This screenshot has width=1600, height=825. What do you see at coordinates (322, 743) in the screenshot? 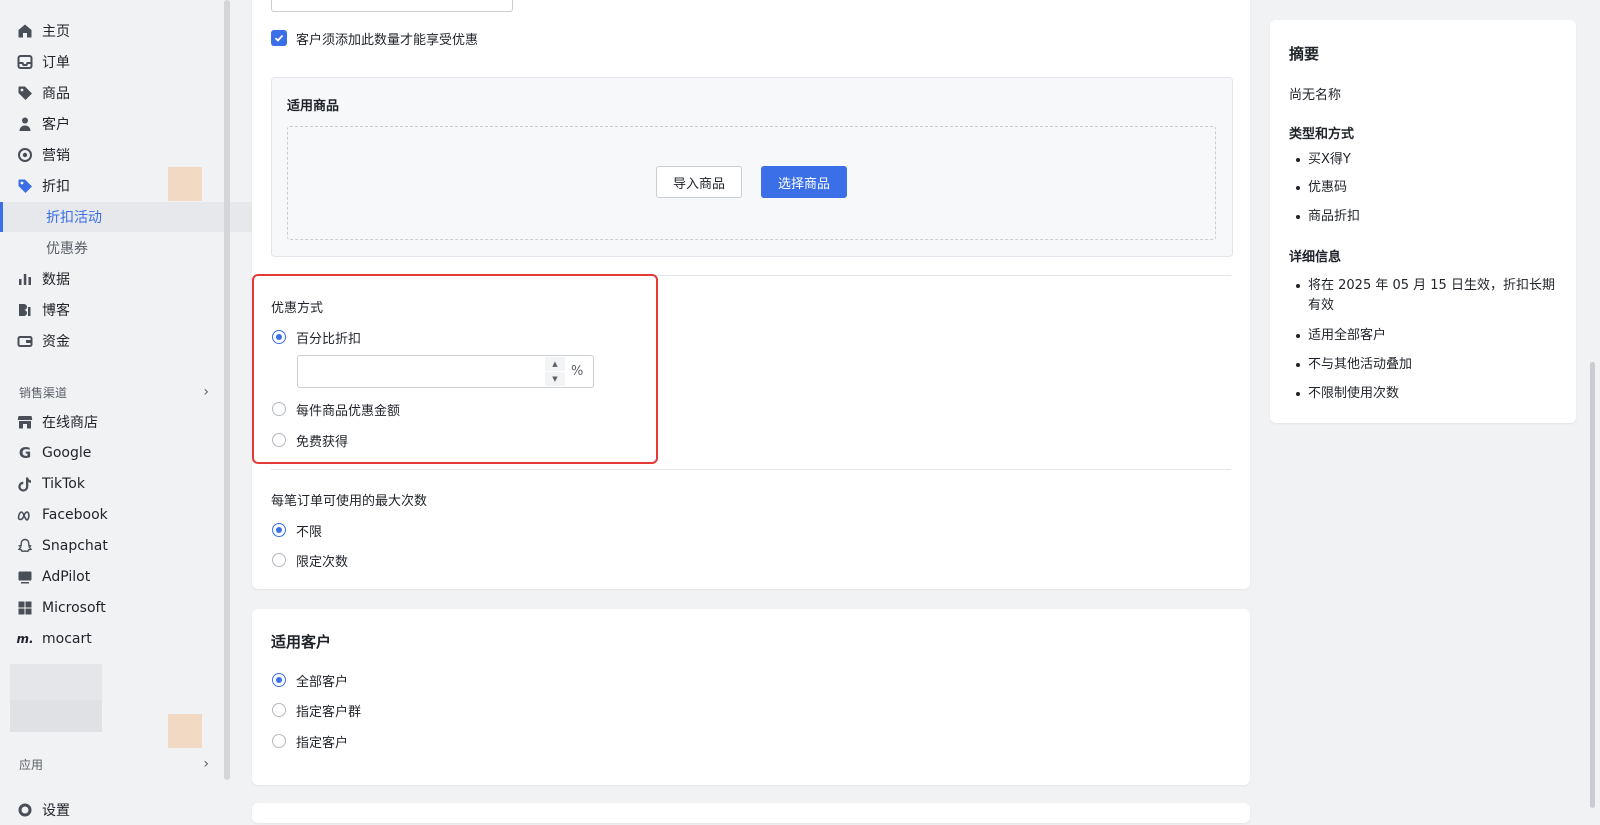
I see `radio-label: 指定客户` at bounding box center [322, 743].